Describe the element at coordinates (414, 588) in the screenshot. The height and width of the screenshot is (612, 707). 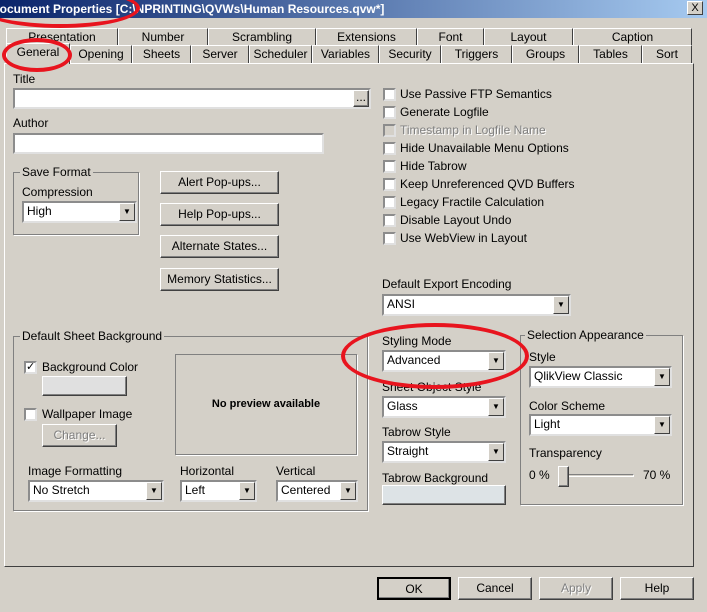
I see `ok-button: OK` at that location.